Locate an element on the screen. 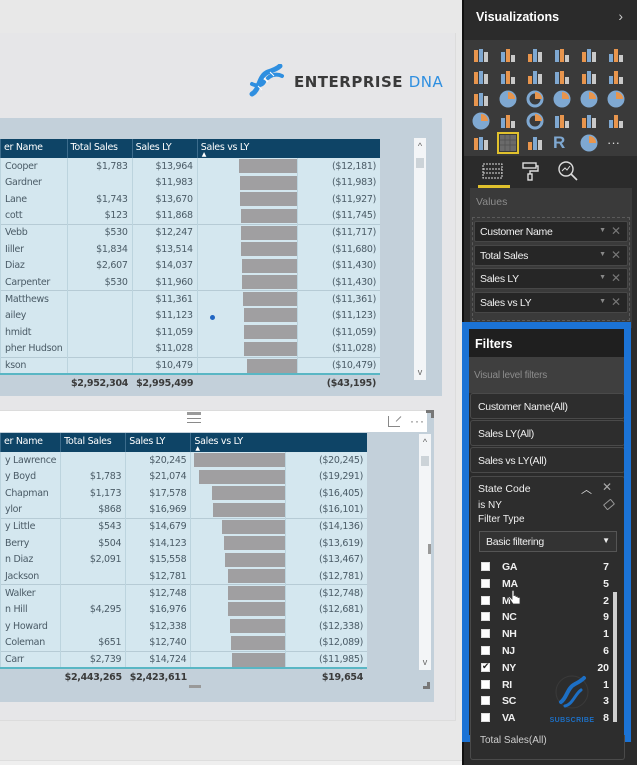  table-row: y Howard $12,338 ($12,338) is located at coordinates (183, 626).